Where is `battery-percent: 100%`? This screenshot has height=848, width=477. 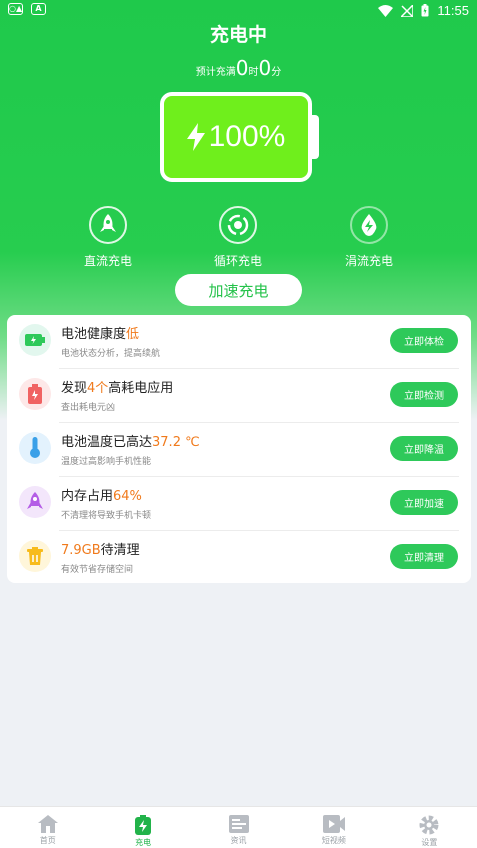 battery-percent: 100% is located at coordinates (247, 136).